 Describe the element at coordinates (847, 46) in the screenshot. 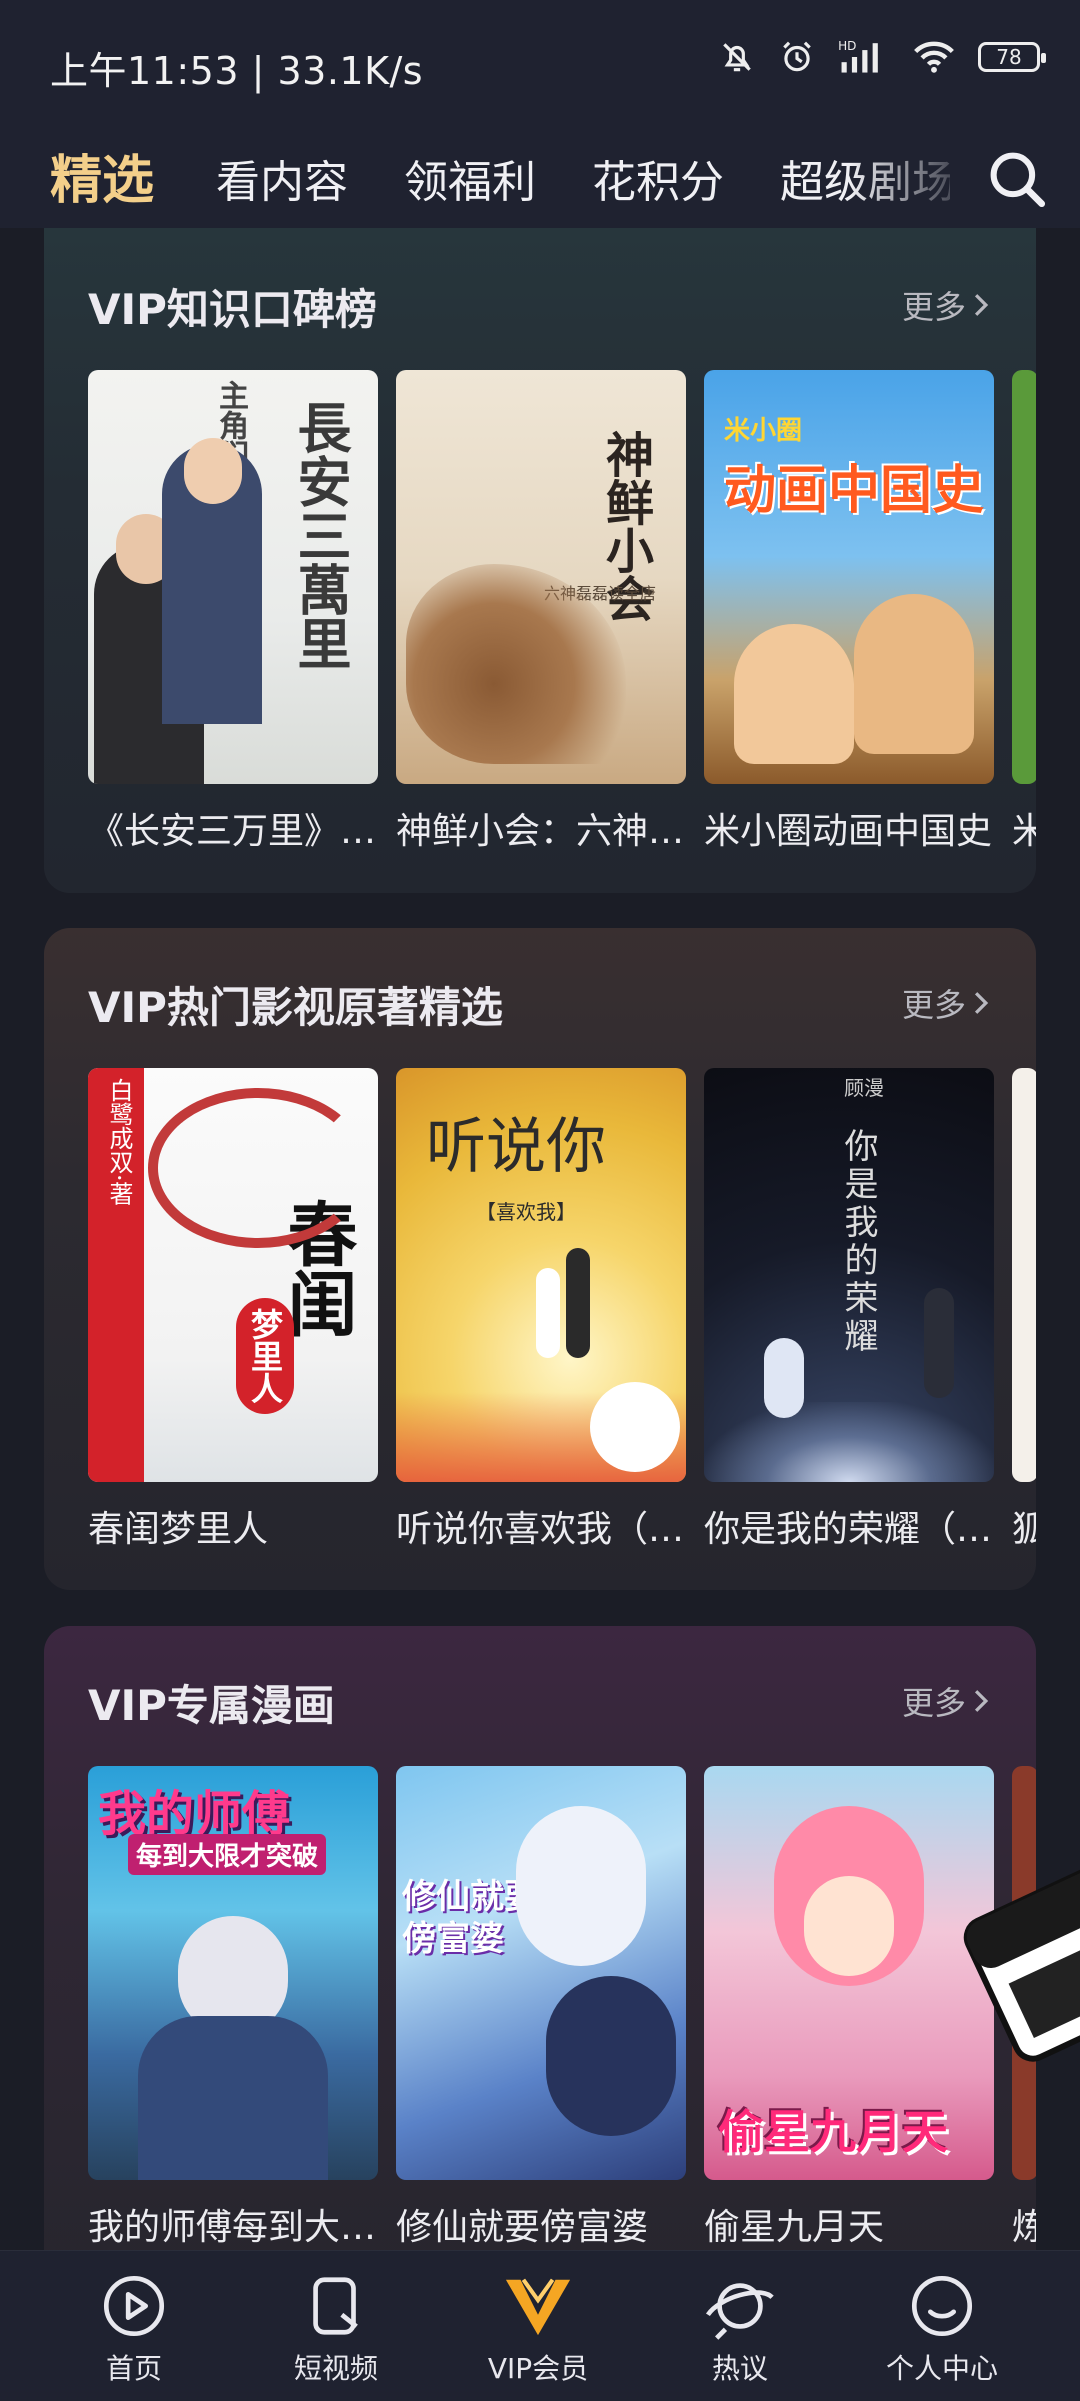

I see `network-hd-label: HD` at that location.